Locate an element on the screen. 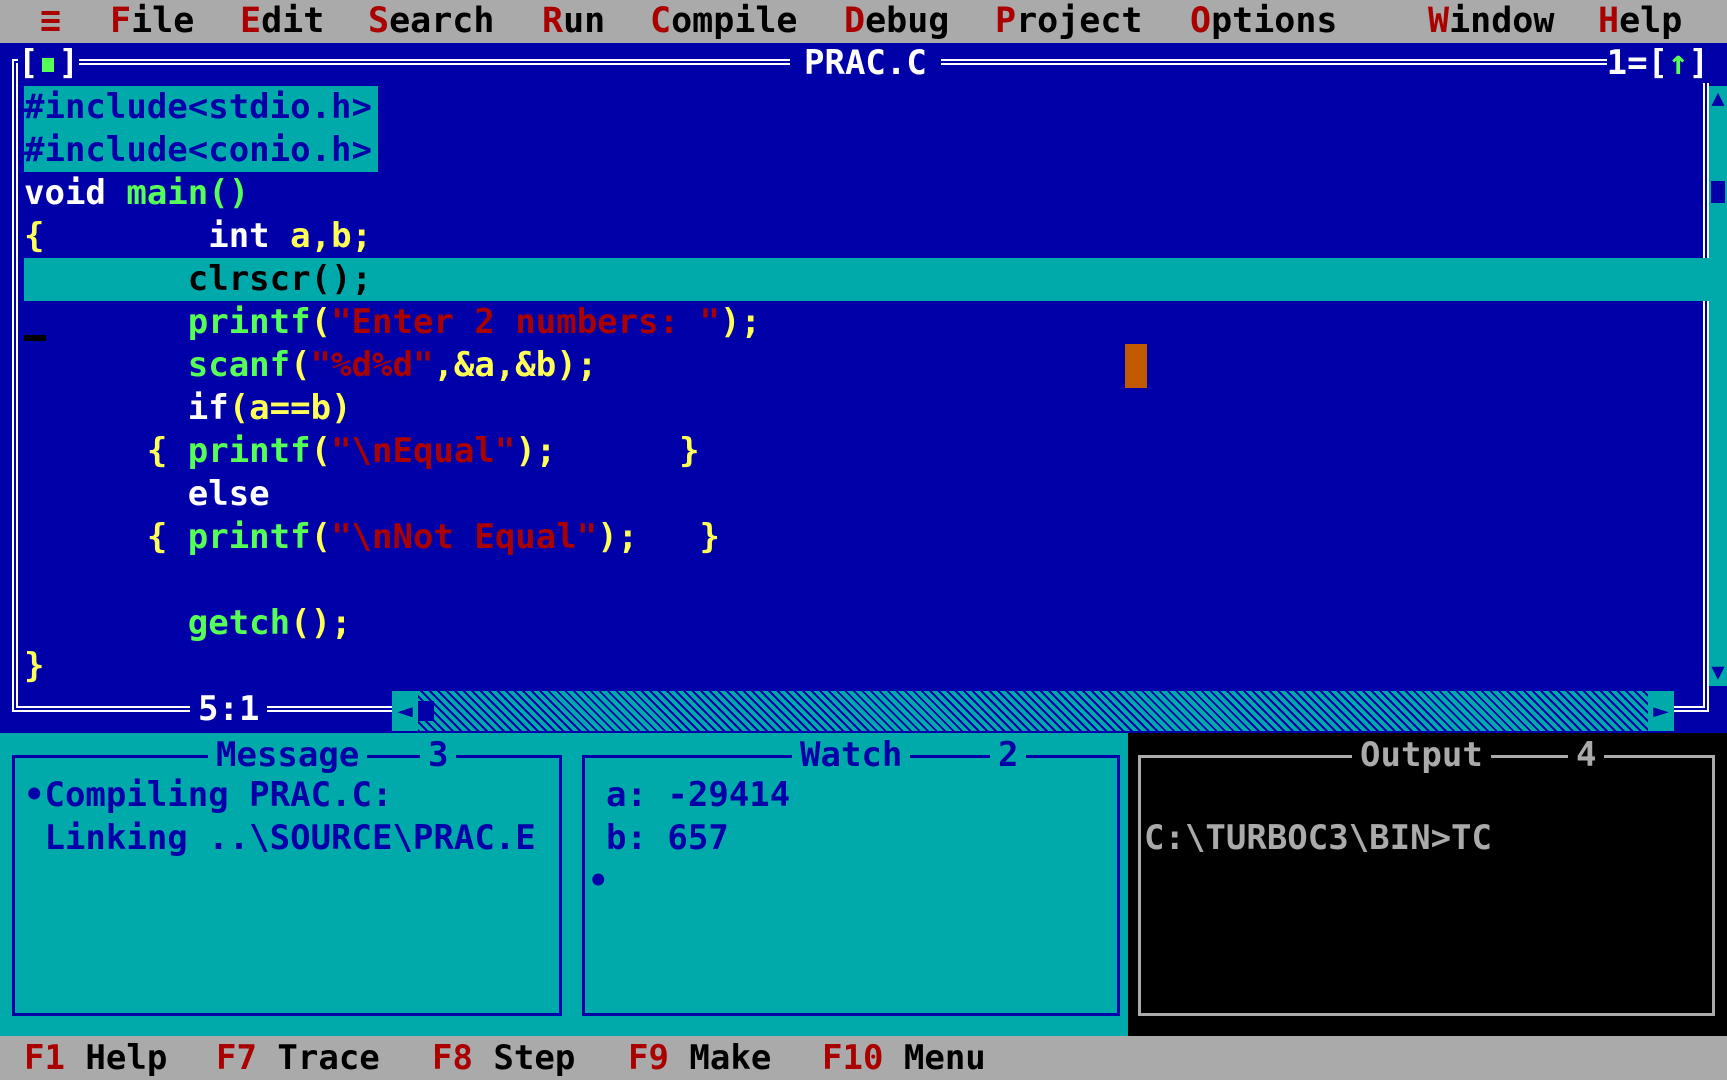  menu-compile: Compile is located at coordinates (724, 21).